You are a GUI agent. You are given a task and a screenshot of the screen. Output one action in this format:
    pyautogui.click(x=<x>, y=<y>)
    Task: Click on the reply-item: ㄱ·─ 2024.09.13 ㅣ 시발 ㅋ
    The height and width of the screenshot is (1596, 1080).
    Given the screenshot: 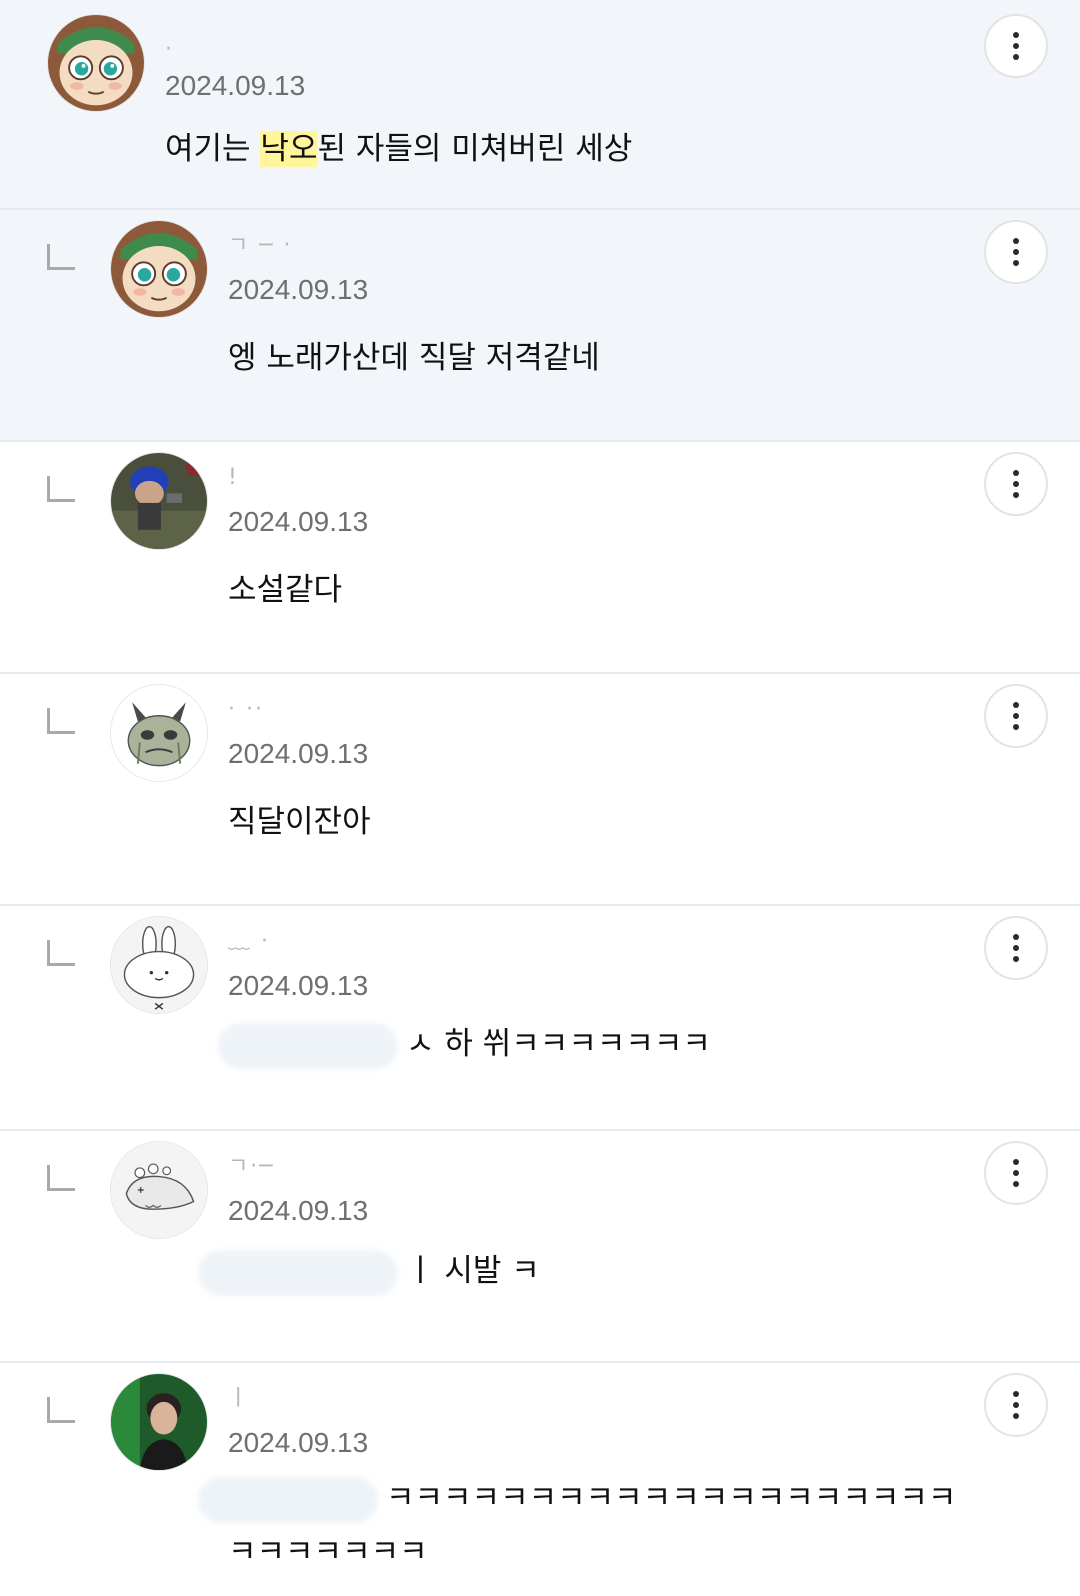 What is the action you would take?
    pyautogui.click(x=540, y=1247)
    